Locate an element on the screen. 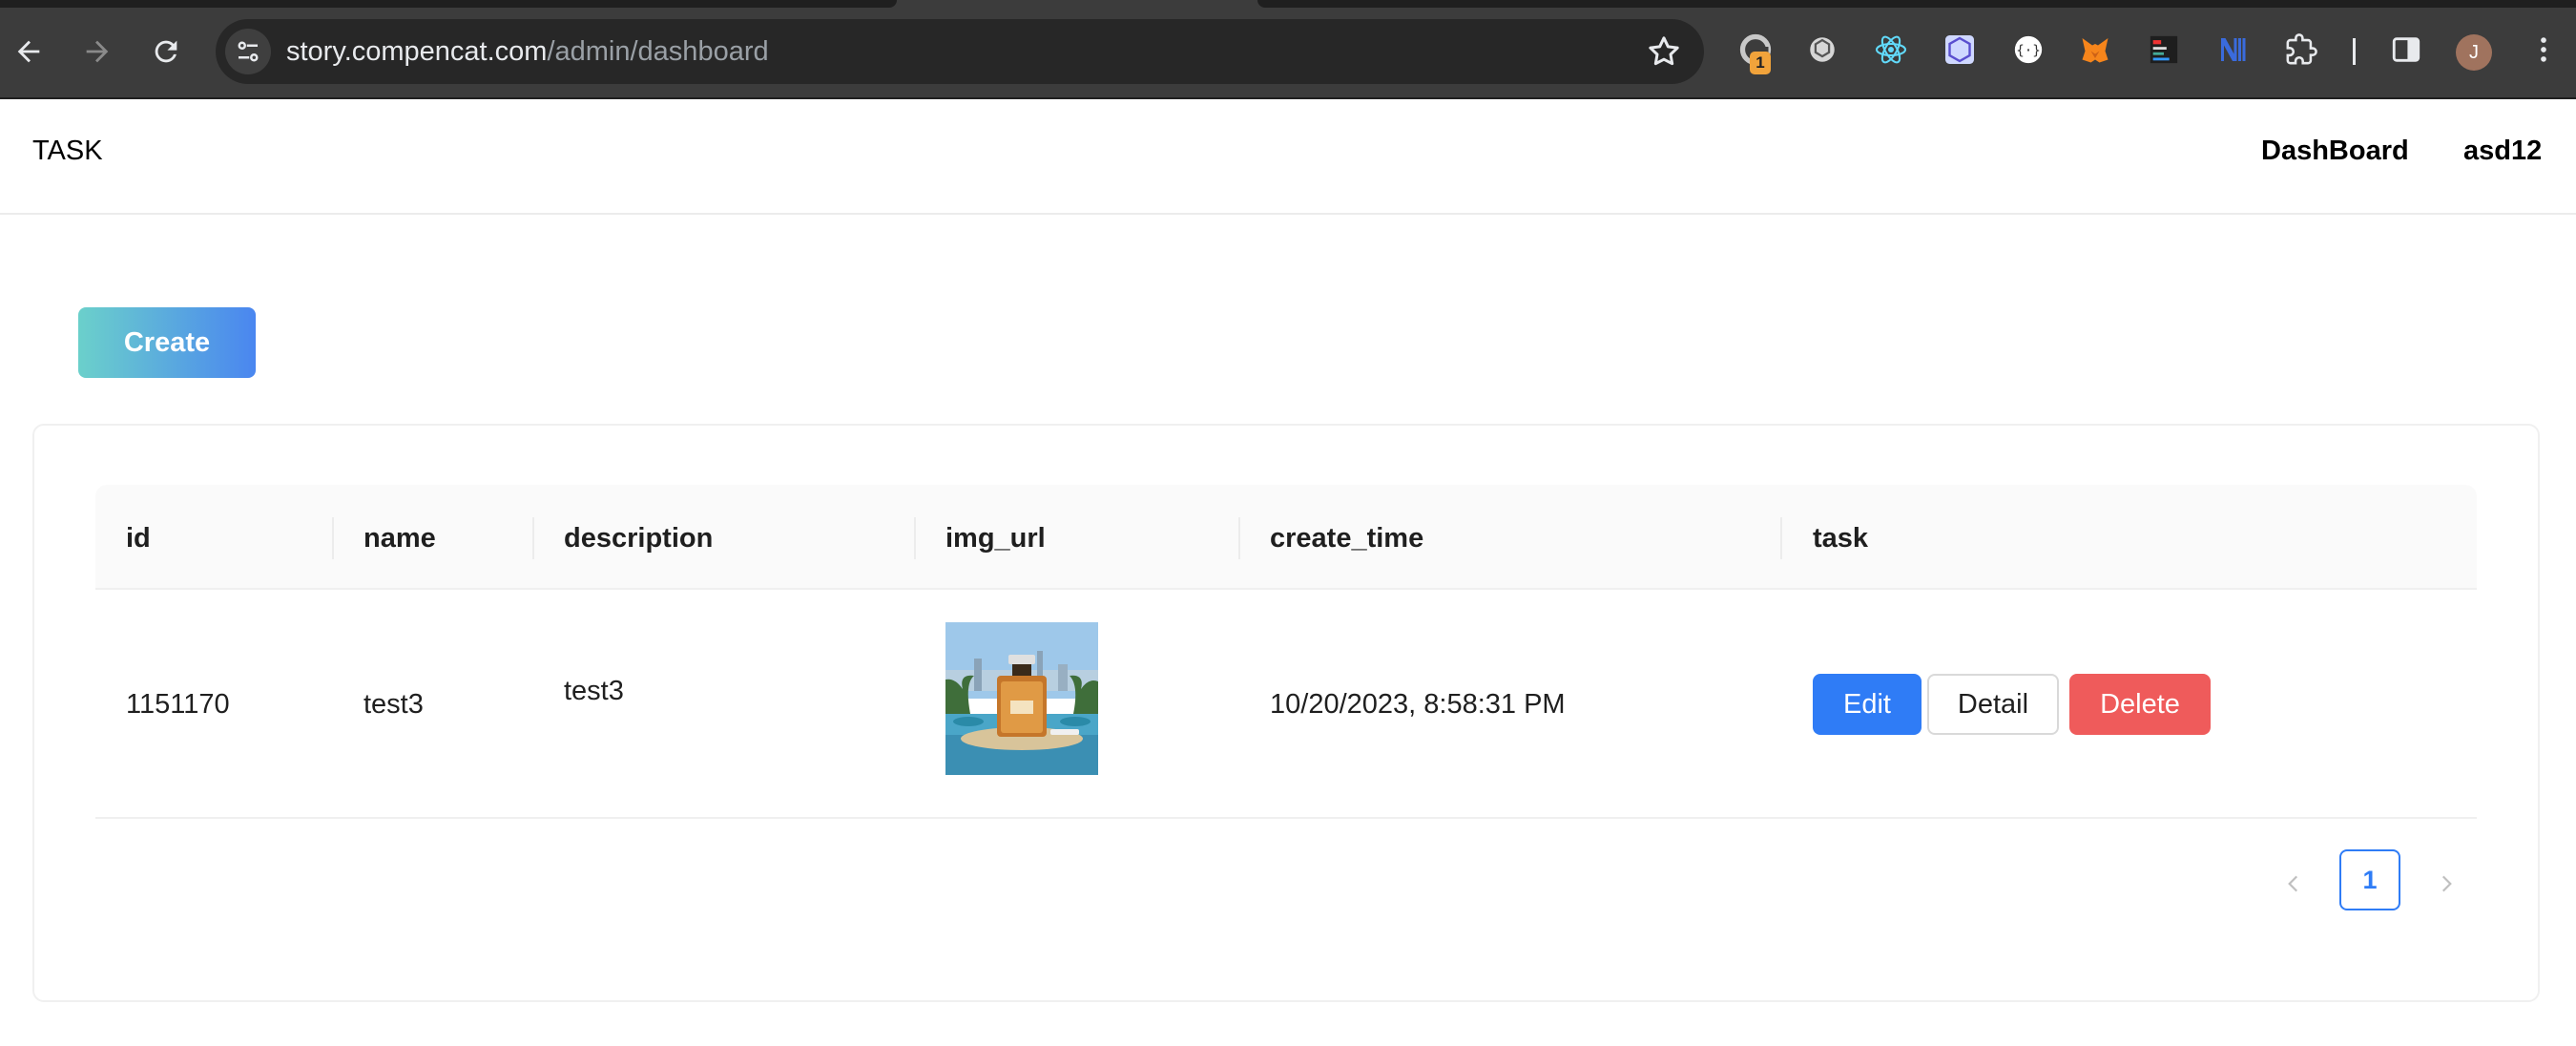 The image size is (2576, 1046). column-header-img-url: img_url is located at coordinates (995, 538).